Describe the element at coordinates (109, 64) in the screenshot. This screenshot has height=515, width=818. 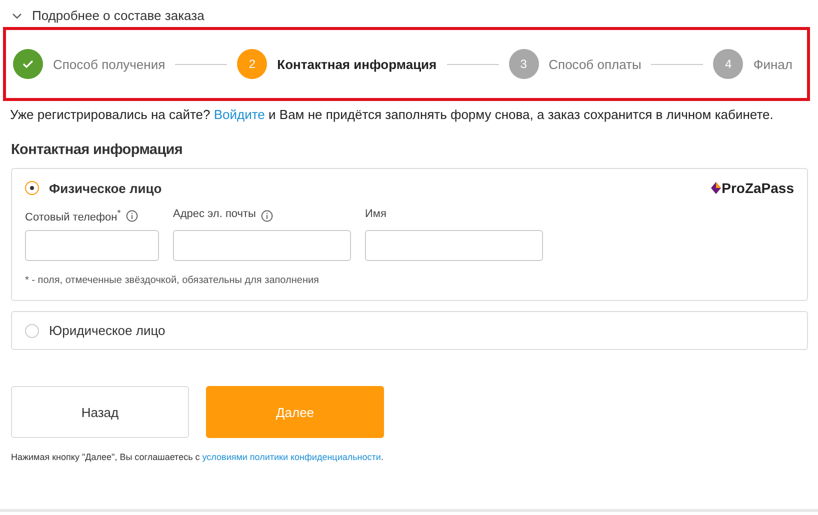
I see `step-label: Способ получения` at that location.